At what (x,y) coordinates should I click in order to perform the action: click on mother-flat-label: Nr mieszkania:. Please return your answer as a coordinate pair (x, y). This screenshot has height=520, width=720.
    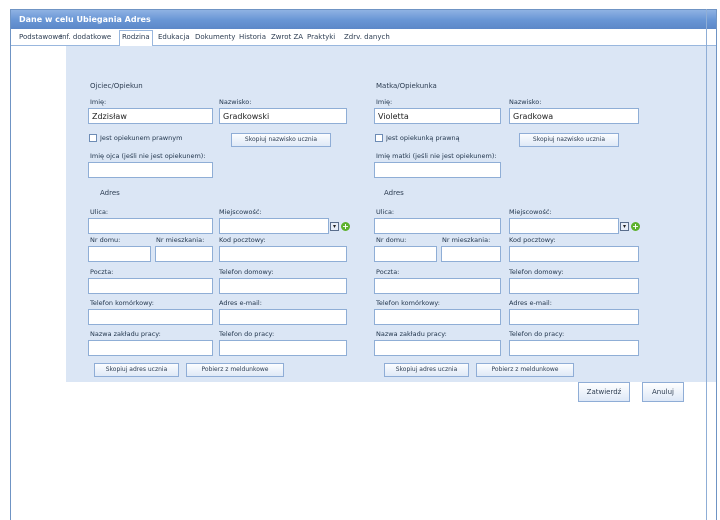
    Looking at the image, I should click on (466, 240).